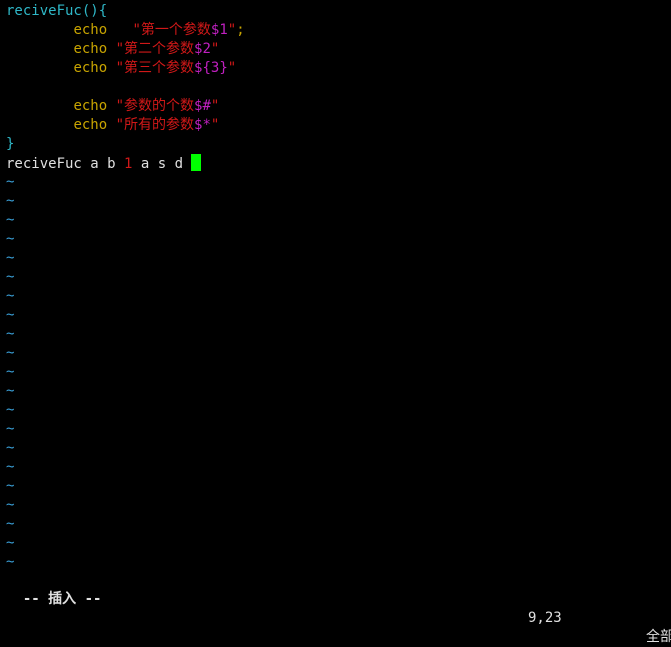 The width and height of the screenshot is (671, 647). What do you see at coordinates (338, 68) in the screenshot?
I see `code-line-4: echo "第三个参数${3}"` at bounding box center [338, 68].